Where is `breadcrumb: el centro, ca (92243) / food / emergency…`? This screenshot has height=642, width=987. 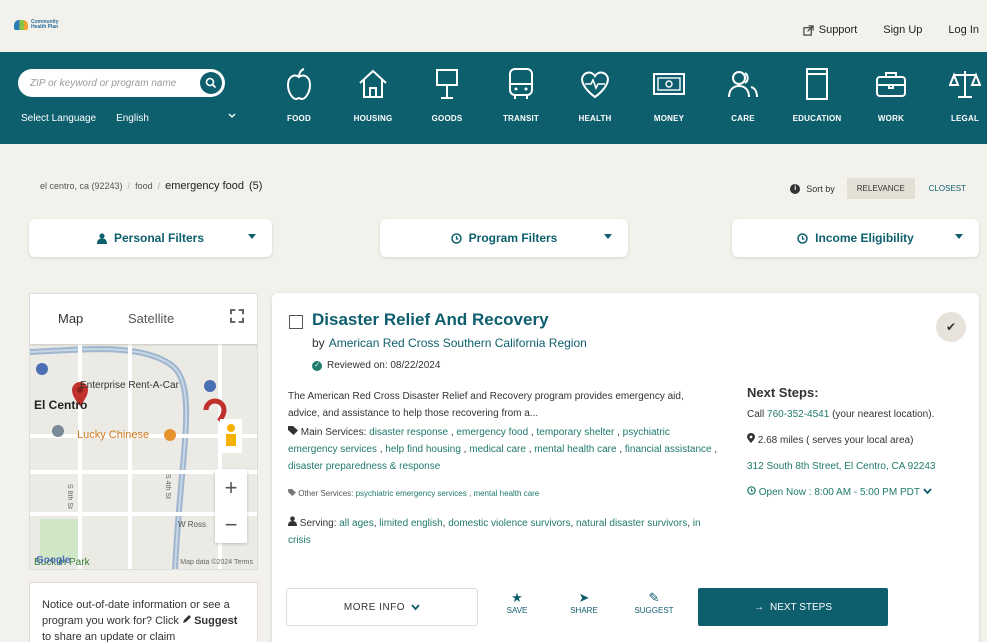
breadcrumb: el centro, ca (92243) / food / emergency… is located at coordinates (151, 186).